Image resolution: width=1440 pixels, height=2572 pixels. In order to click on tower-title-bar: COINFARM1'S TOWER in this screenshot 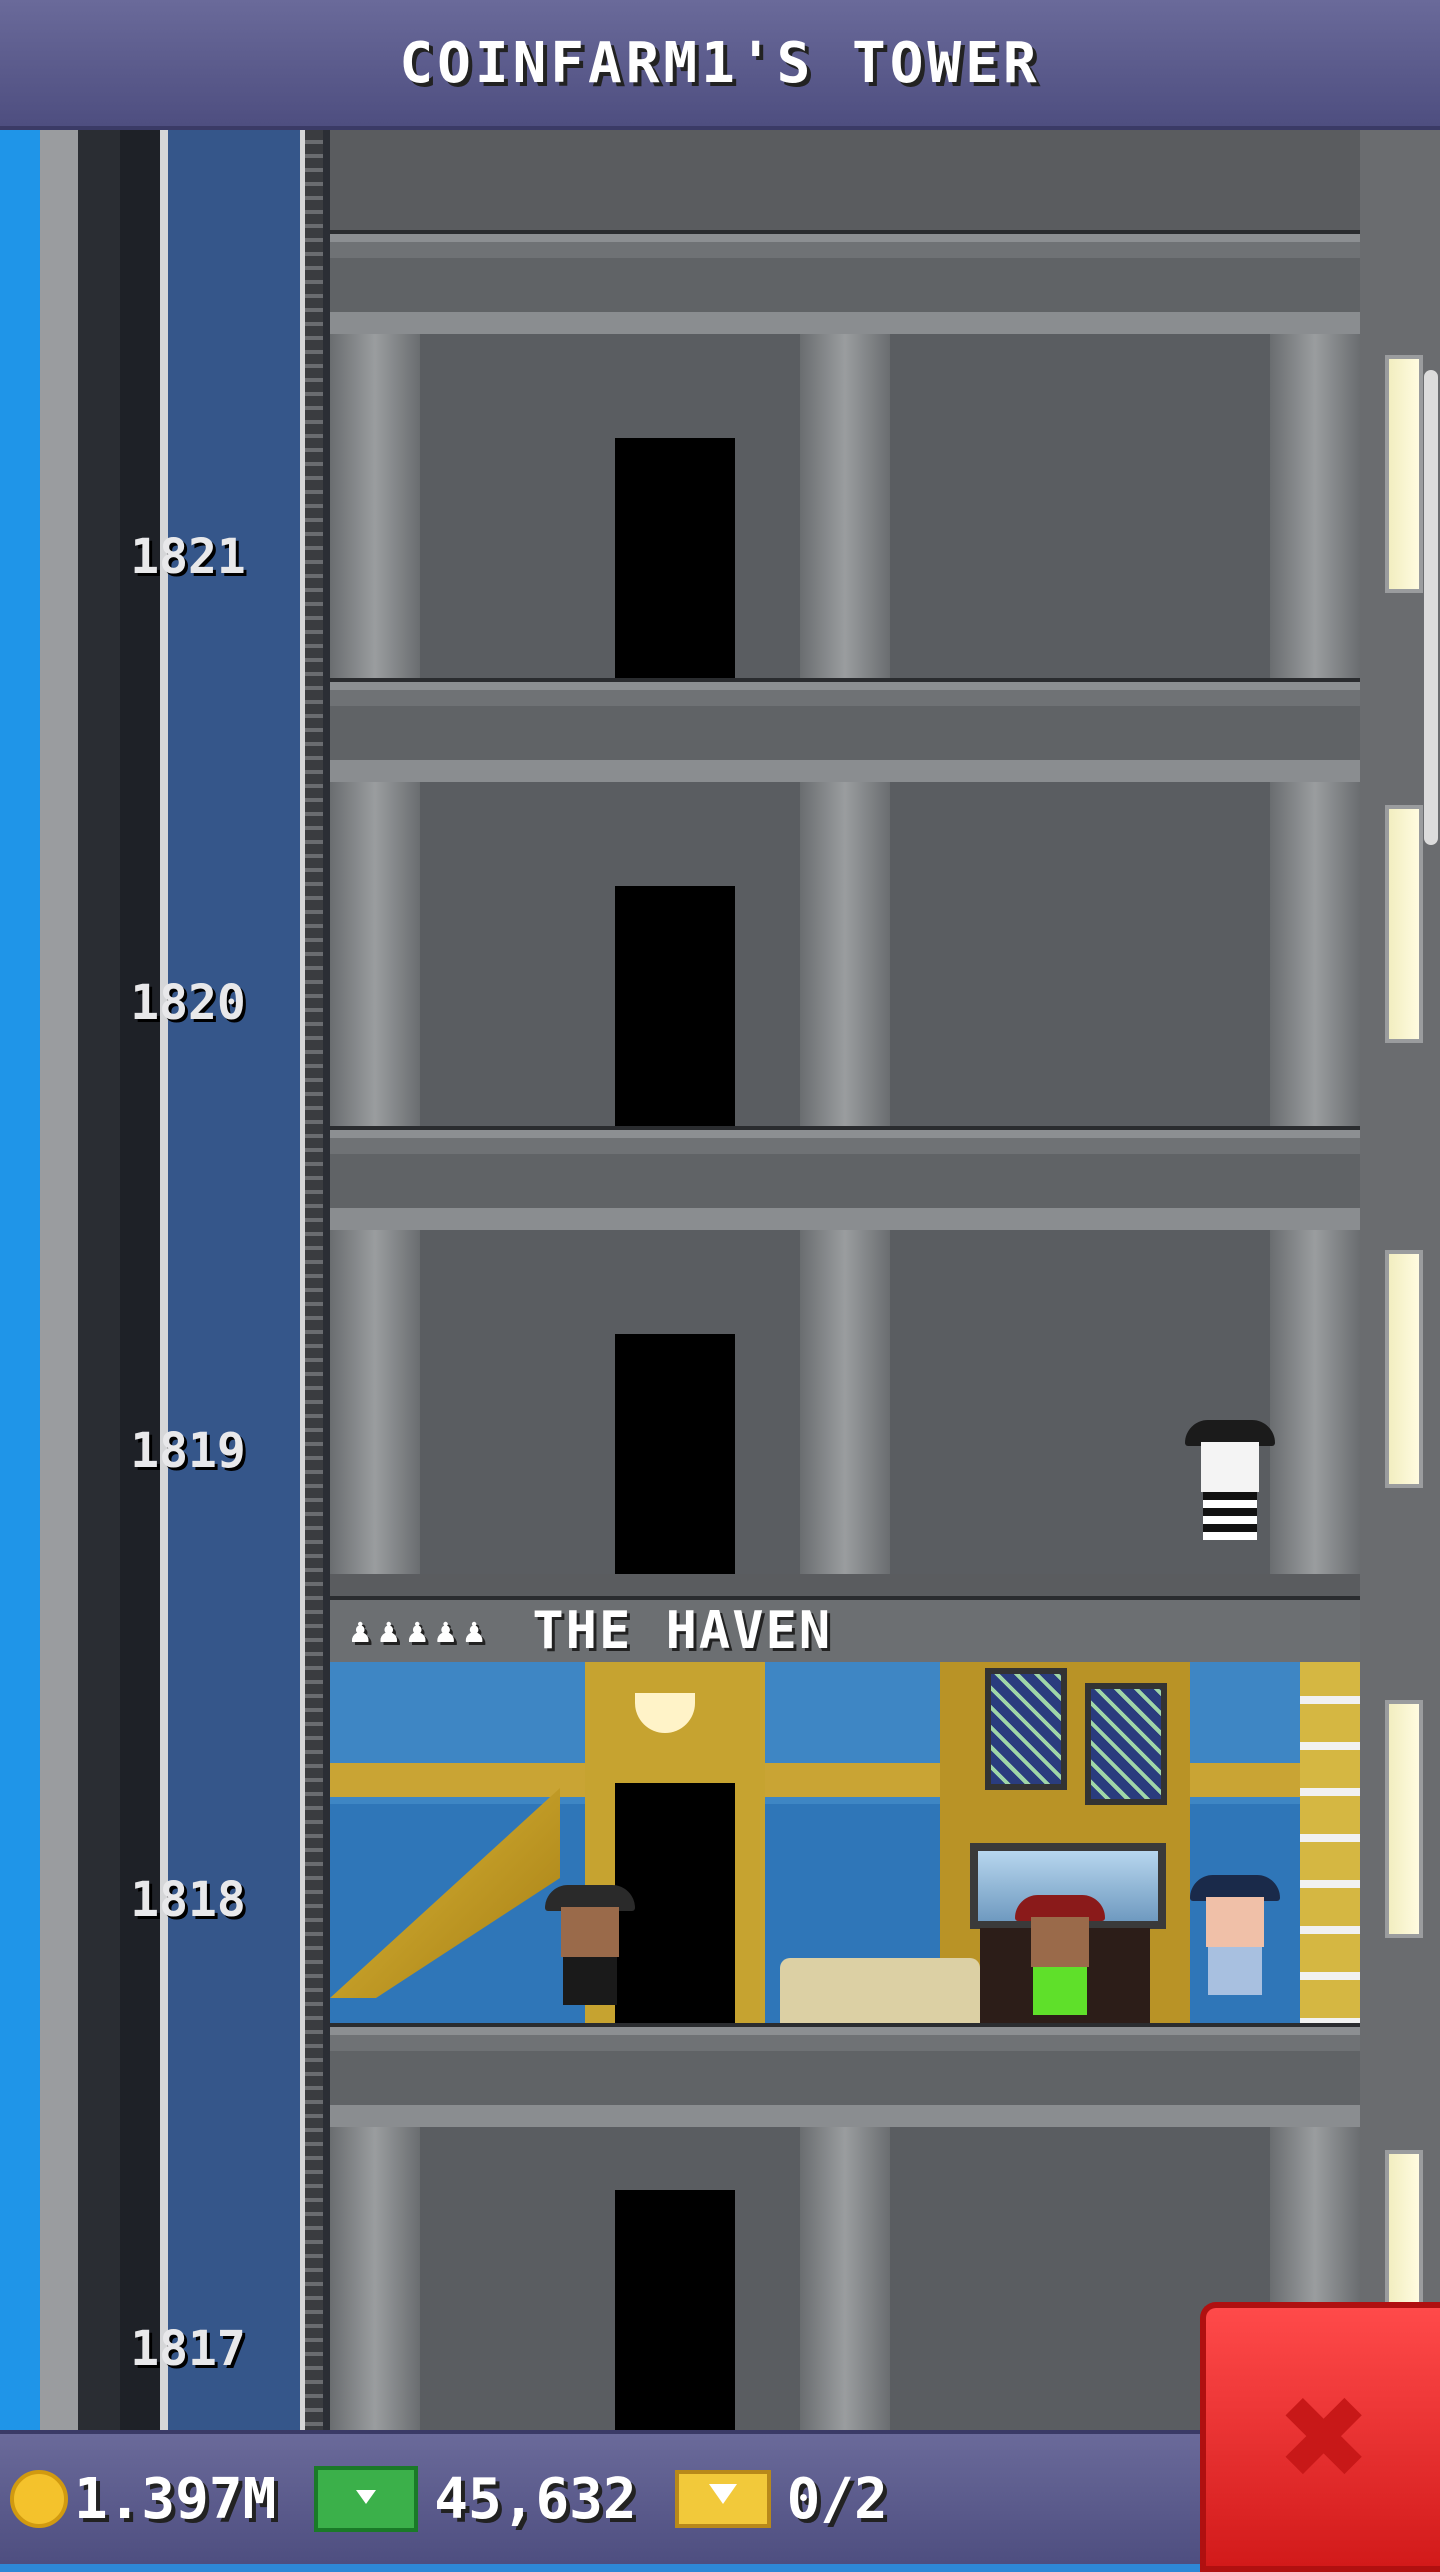, I will do `click(720, 65)`.